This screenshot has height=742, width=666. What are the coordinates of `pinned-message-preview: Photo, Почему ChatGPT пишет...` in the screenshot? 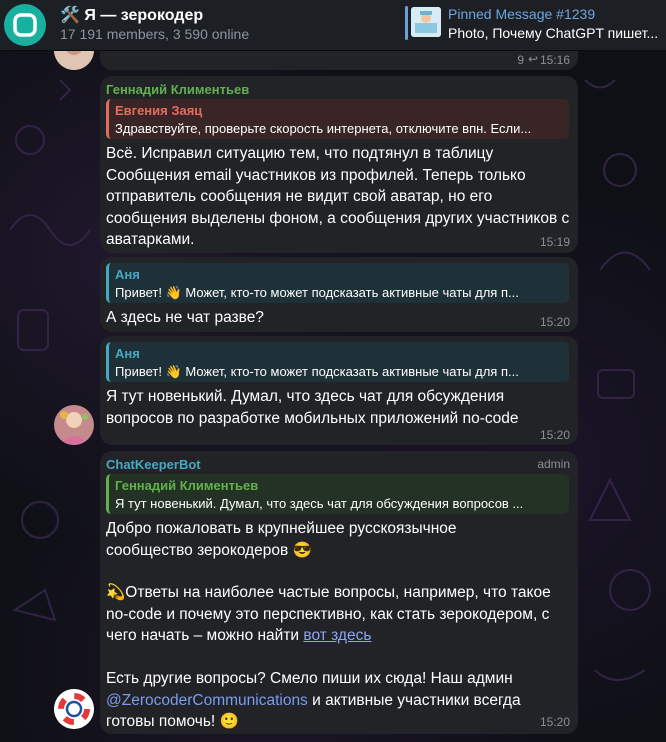 It's located at (554, 33).